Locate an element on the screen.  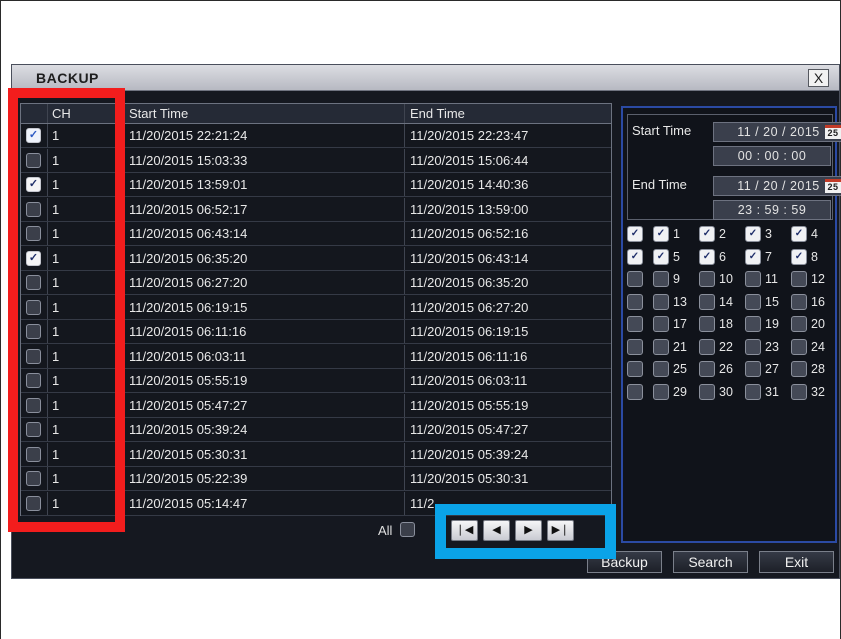
channel-item: 22 is located at coordinates (721, 347).